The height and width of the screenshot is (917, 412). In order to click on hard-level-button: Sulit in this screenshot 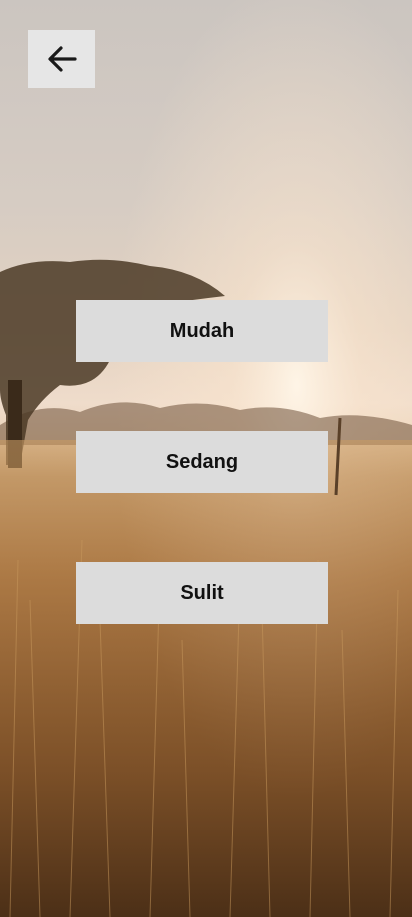, I will do `click(202, 593)`.